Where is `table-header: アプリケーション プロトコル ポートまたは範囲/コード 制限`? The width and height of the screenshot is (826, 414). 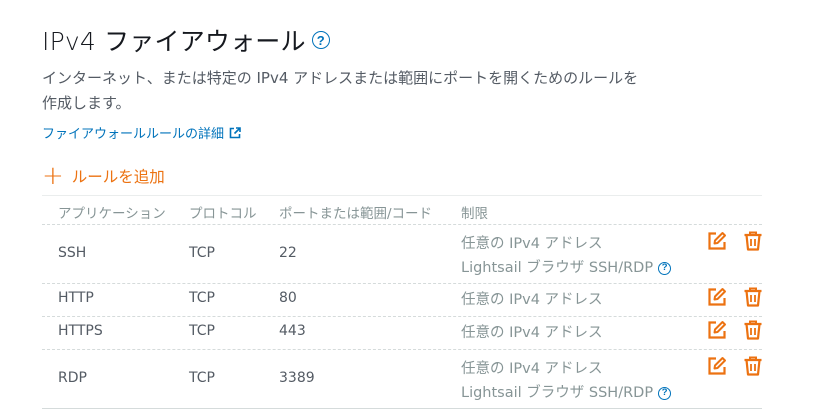
table-header: アプリケーション プロトコル ポートまたは範囲/コード 制限 is located at coordinates (402, 210).